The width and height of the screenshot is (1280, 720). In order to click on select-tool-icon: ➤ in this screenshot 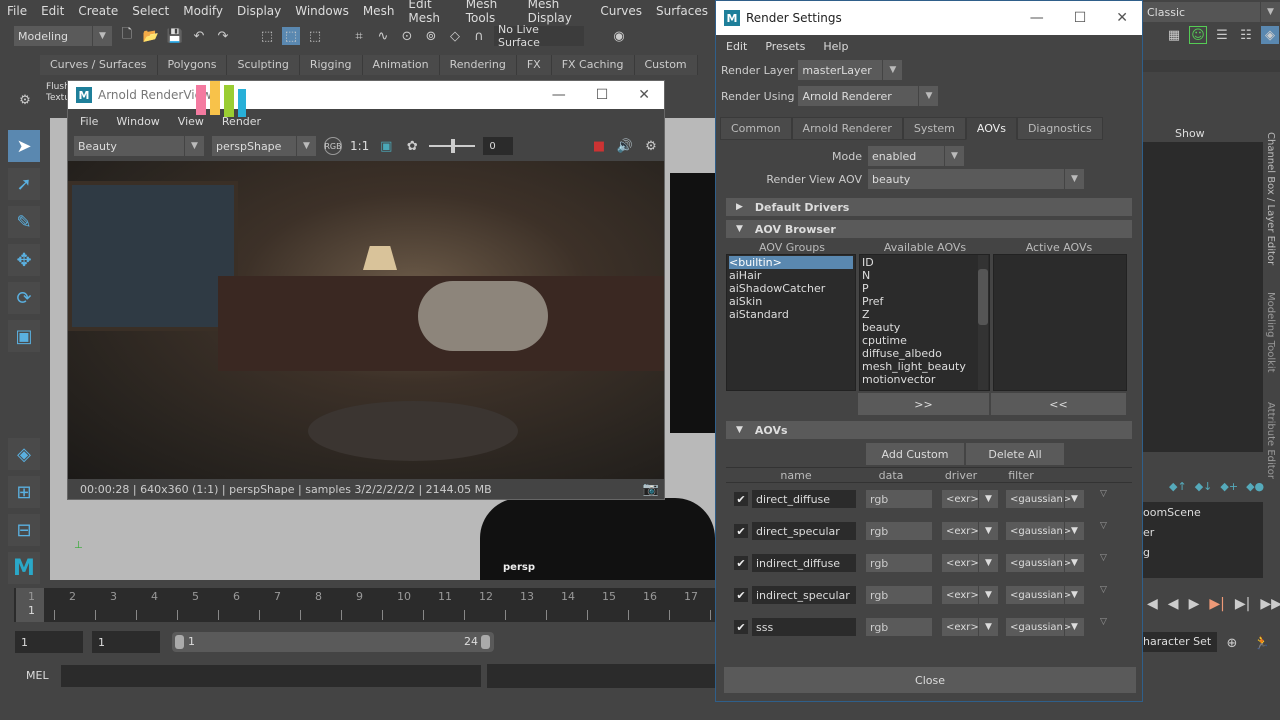, I will do `click(24, 146)`.